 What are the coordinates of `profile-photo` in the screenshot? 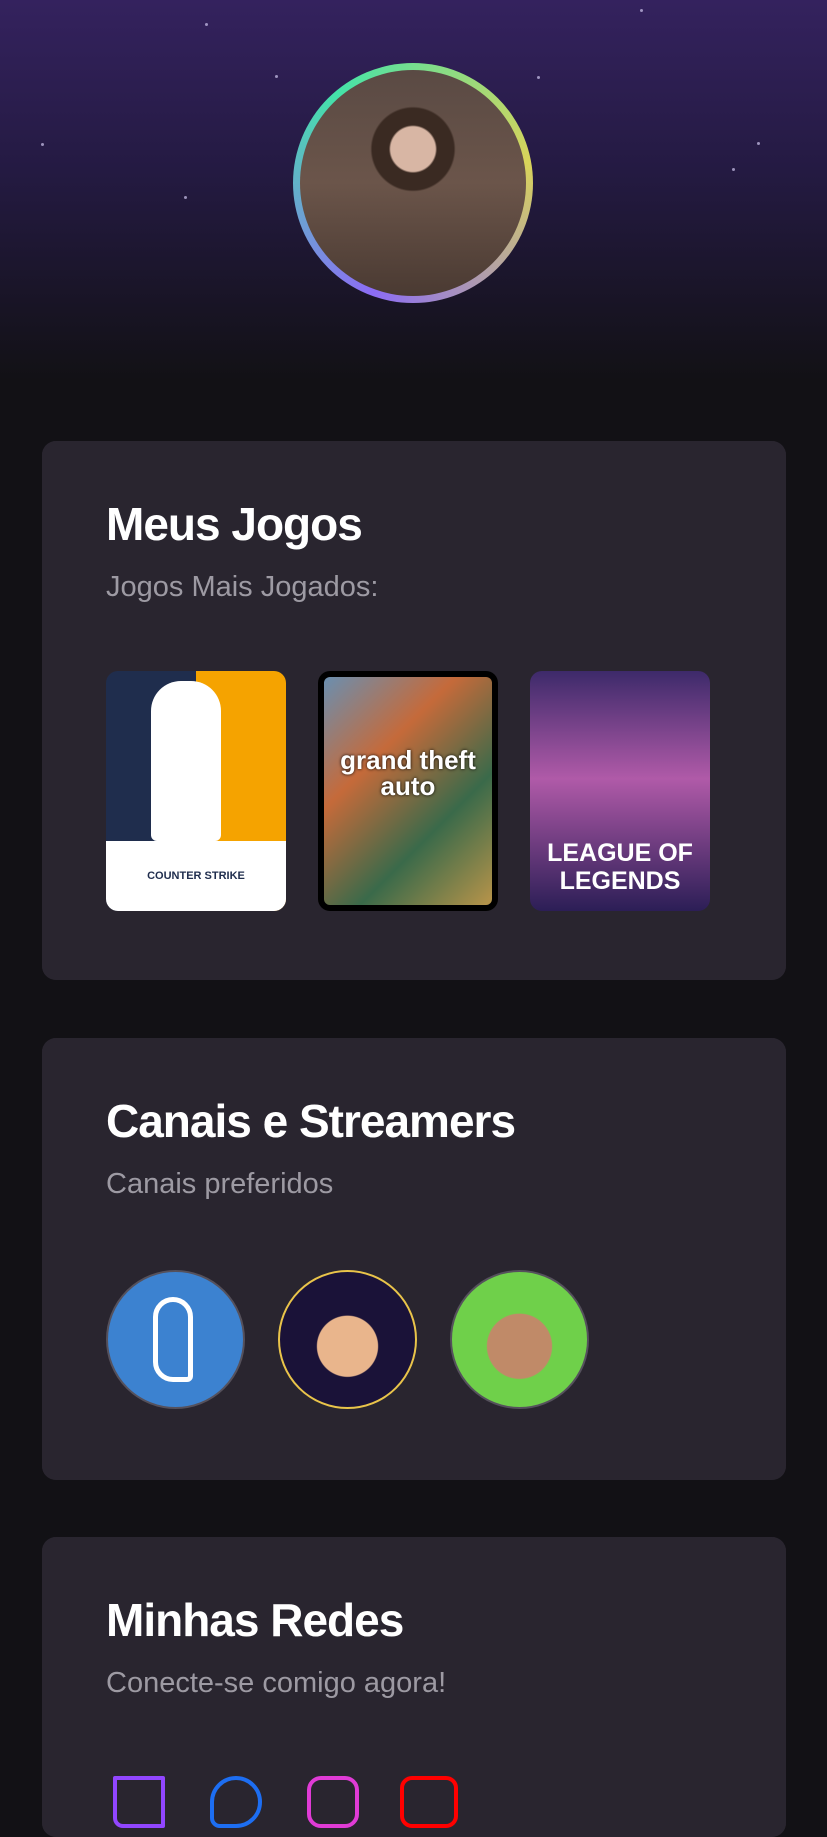 It's located at (413, 183).